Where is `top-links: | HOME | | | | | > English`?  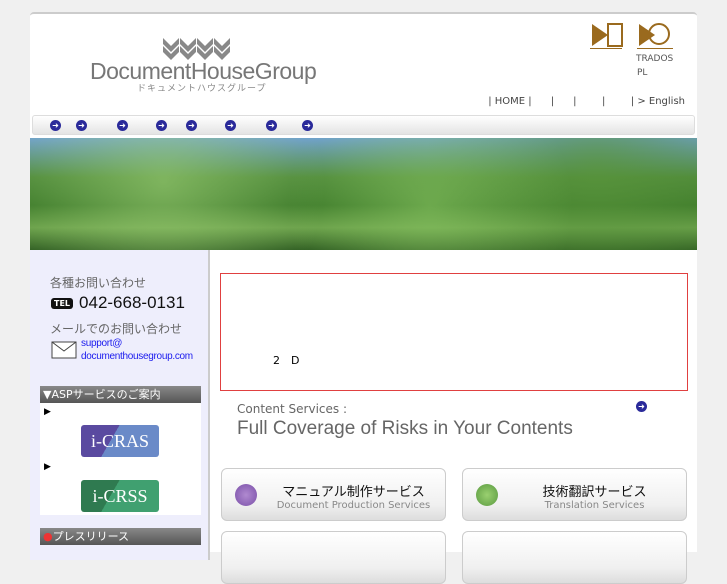
top-links: | HOME | | | | | > English is located at coordinates (586, 101).